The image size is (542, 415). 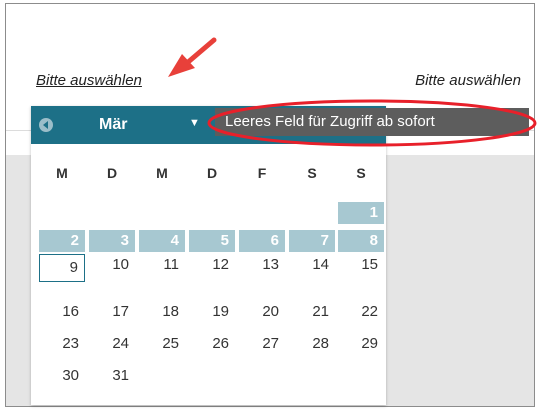 I want to click on day-cell: 10, so click(x=112, y=265).